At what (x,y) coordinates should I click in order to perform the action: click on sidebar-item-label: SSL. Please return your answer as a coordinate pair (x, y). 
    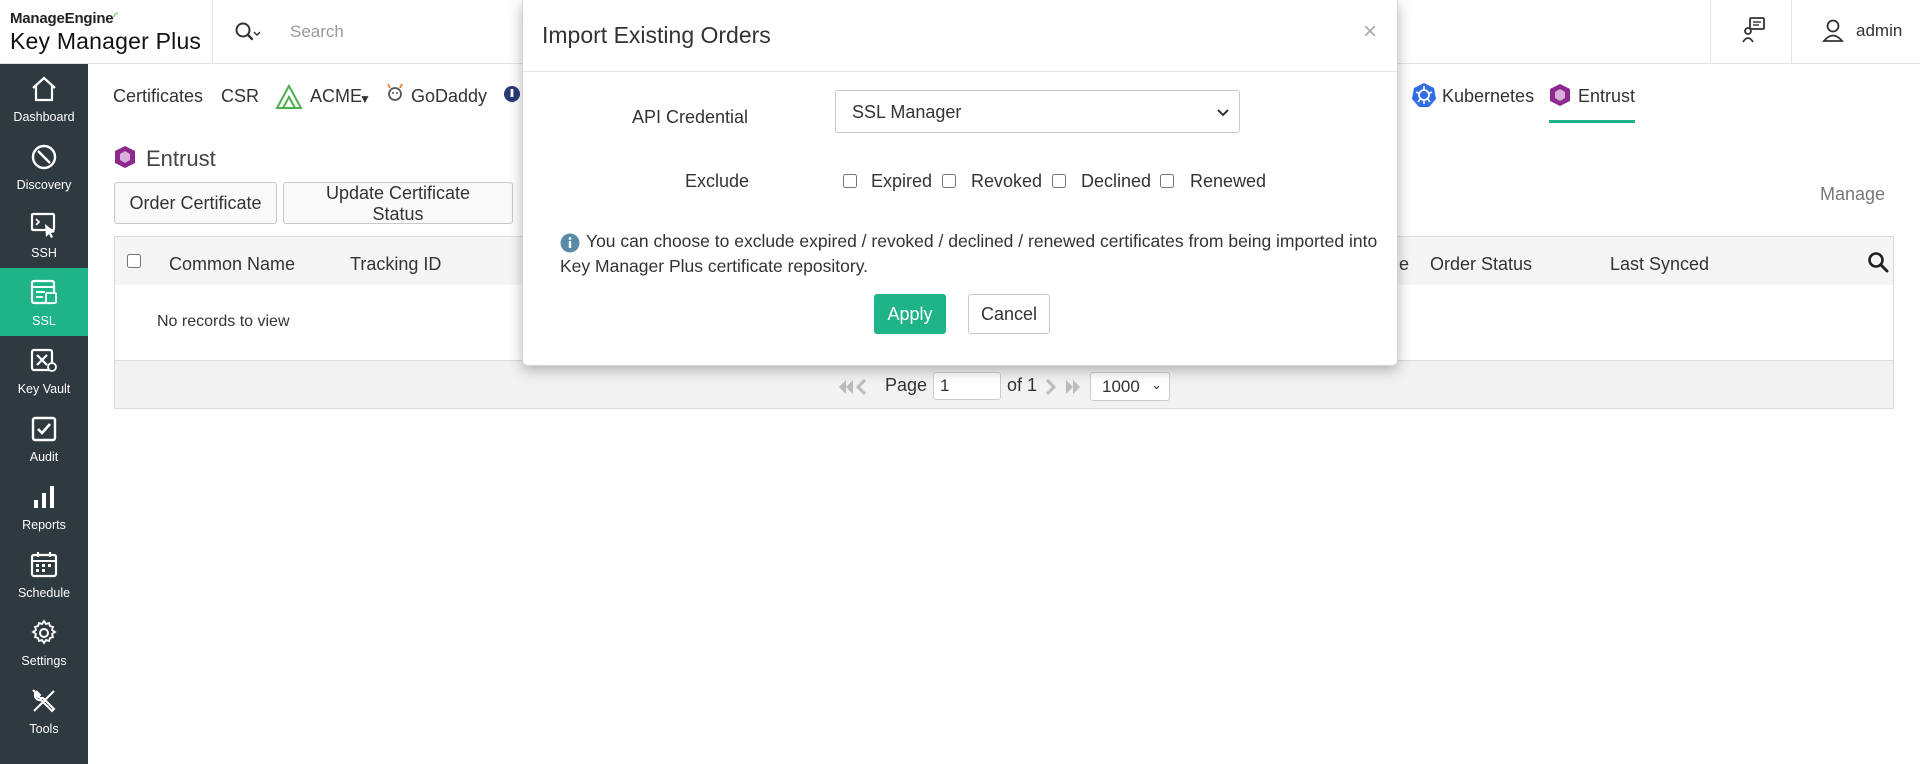
    Looking at the image, I should click on (44, 321).